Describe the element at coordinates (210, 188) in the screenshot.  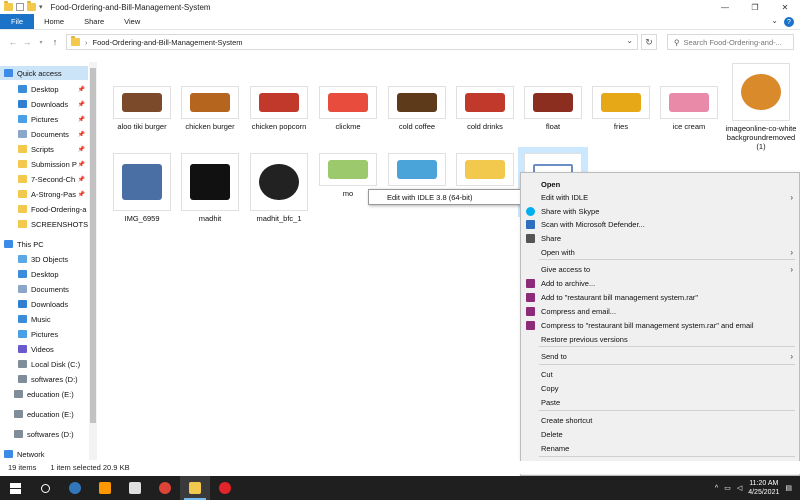
I see `file-item: madhit` at that location.